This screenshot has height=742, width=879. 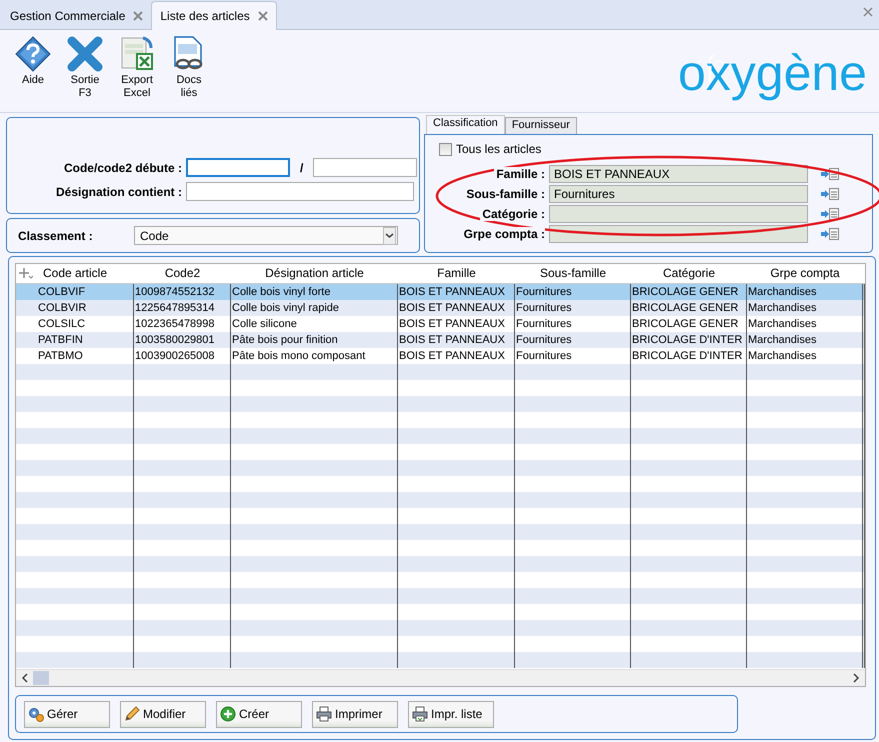 What do you see at coordinates (772, 73) in the screenshot?
I see `logo: oxygène` at bounding box center [772, 73].